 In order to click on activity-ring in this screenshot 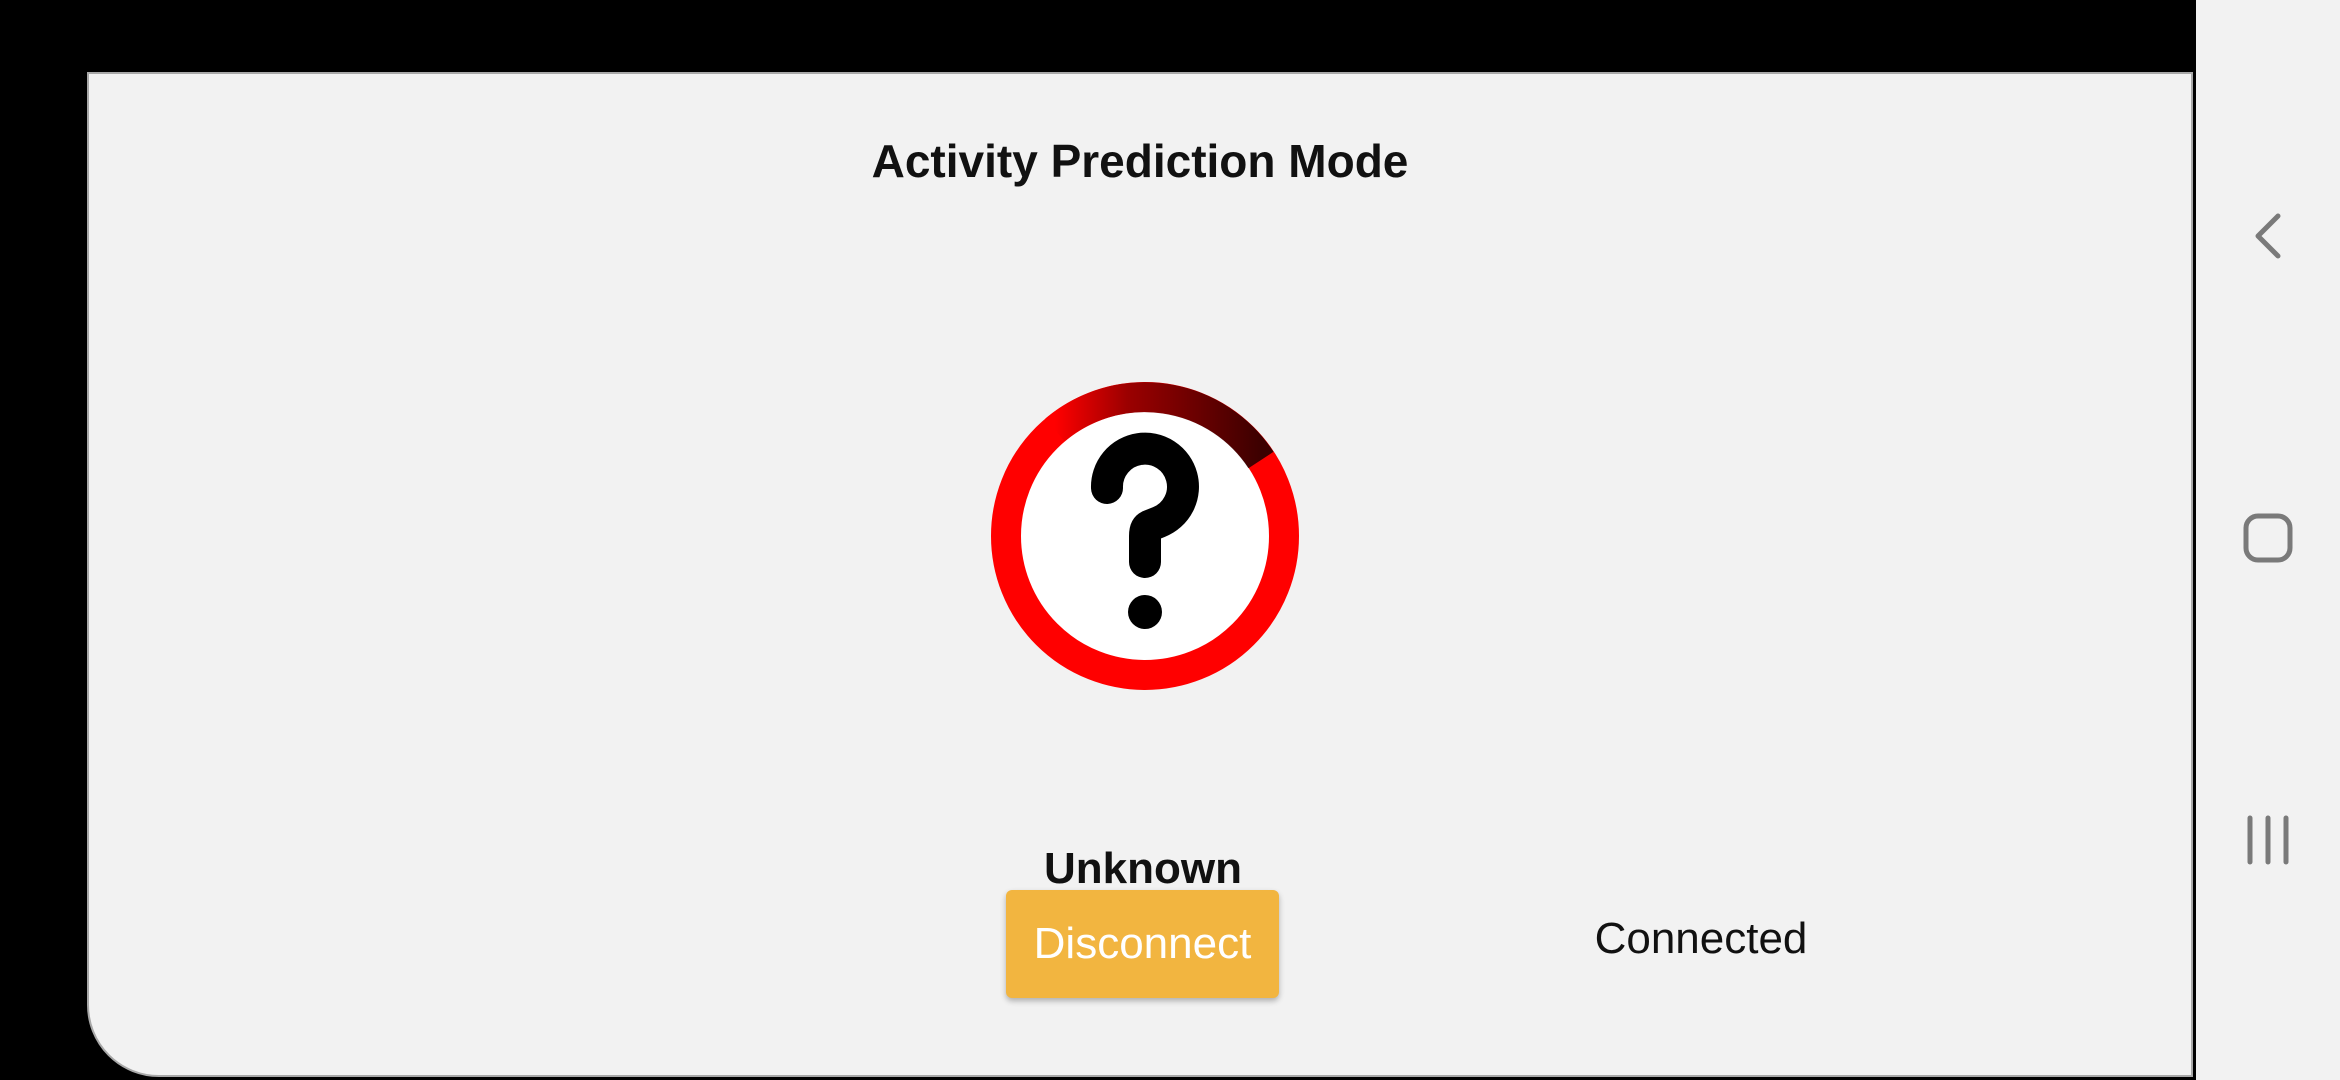, I will do `click(1145, 536)`.